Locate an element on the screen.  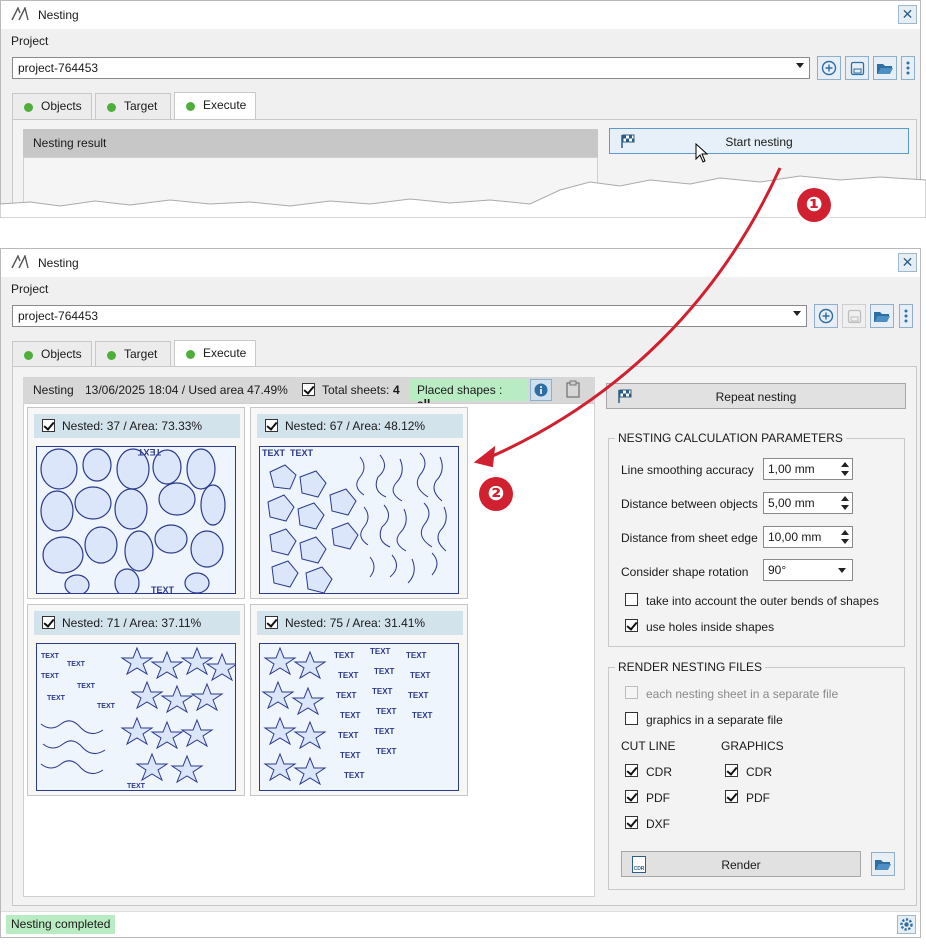
distance-edge-input: 10,00 mm is located at coordinates (808, 537).